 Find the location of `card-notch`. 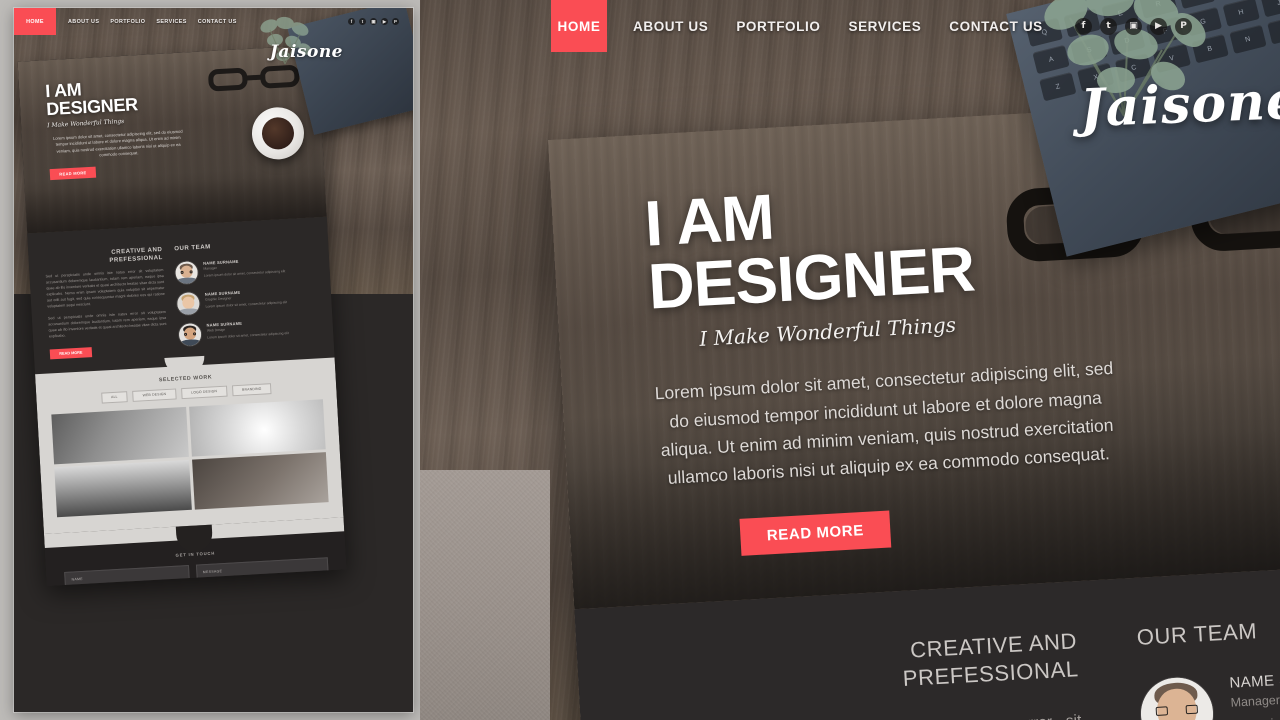

card-notch is located at coordinates (185, 365).